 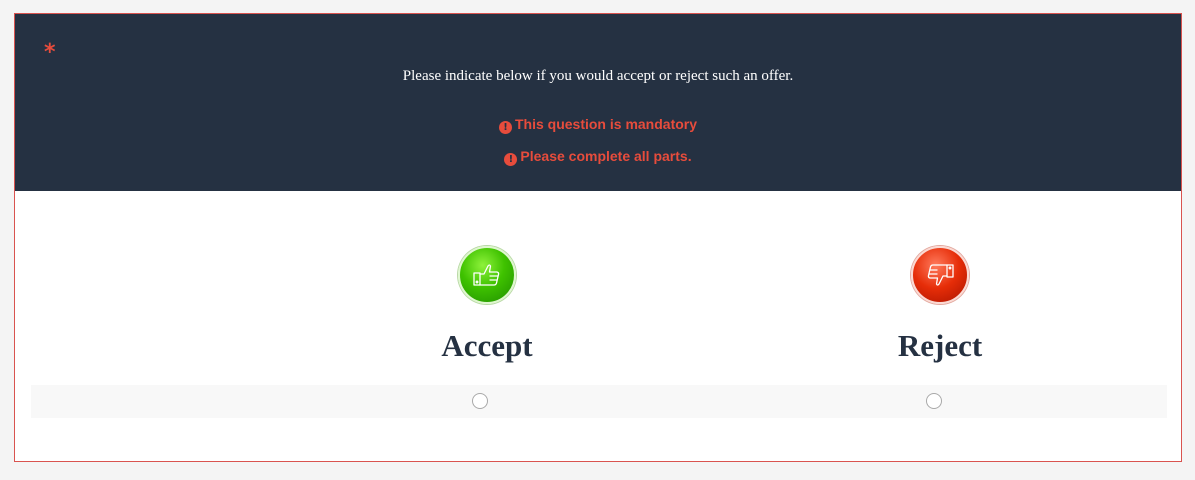 What do you see at coordinates (50, 52) in the screenshot?
I see `required-marker: *` at bounding box center [50, 52].